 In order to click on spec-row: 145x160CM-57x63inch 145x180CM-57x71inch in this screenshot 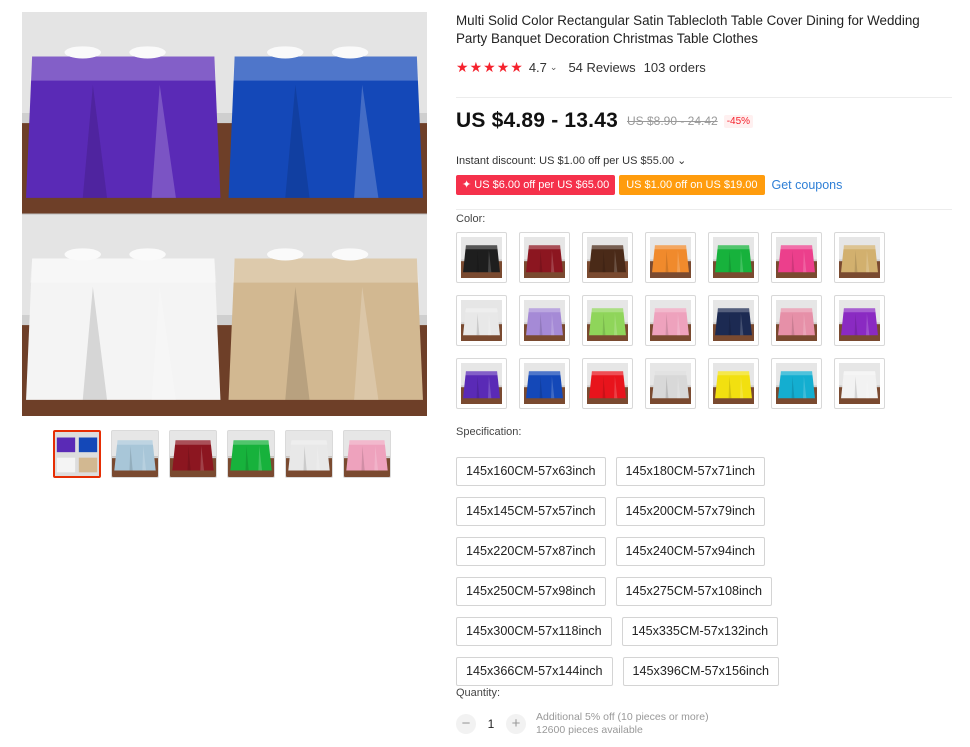, I will do `click(706, 471)`.